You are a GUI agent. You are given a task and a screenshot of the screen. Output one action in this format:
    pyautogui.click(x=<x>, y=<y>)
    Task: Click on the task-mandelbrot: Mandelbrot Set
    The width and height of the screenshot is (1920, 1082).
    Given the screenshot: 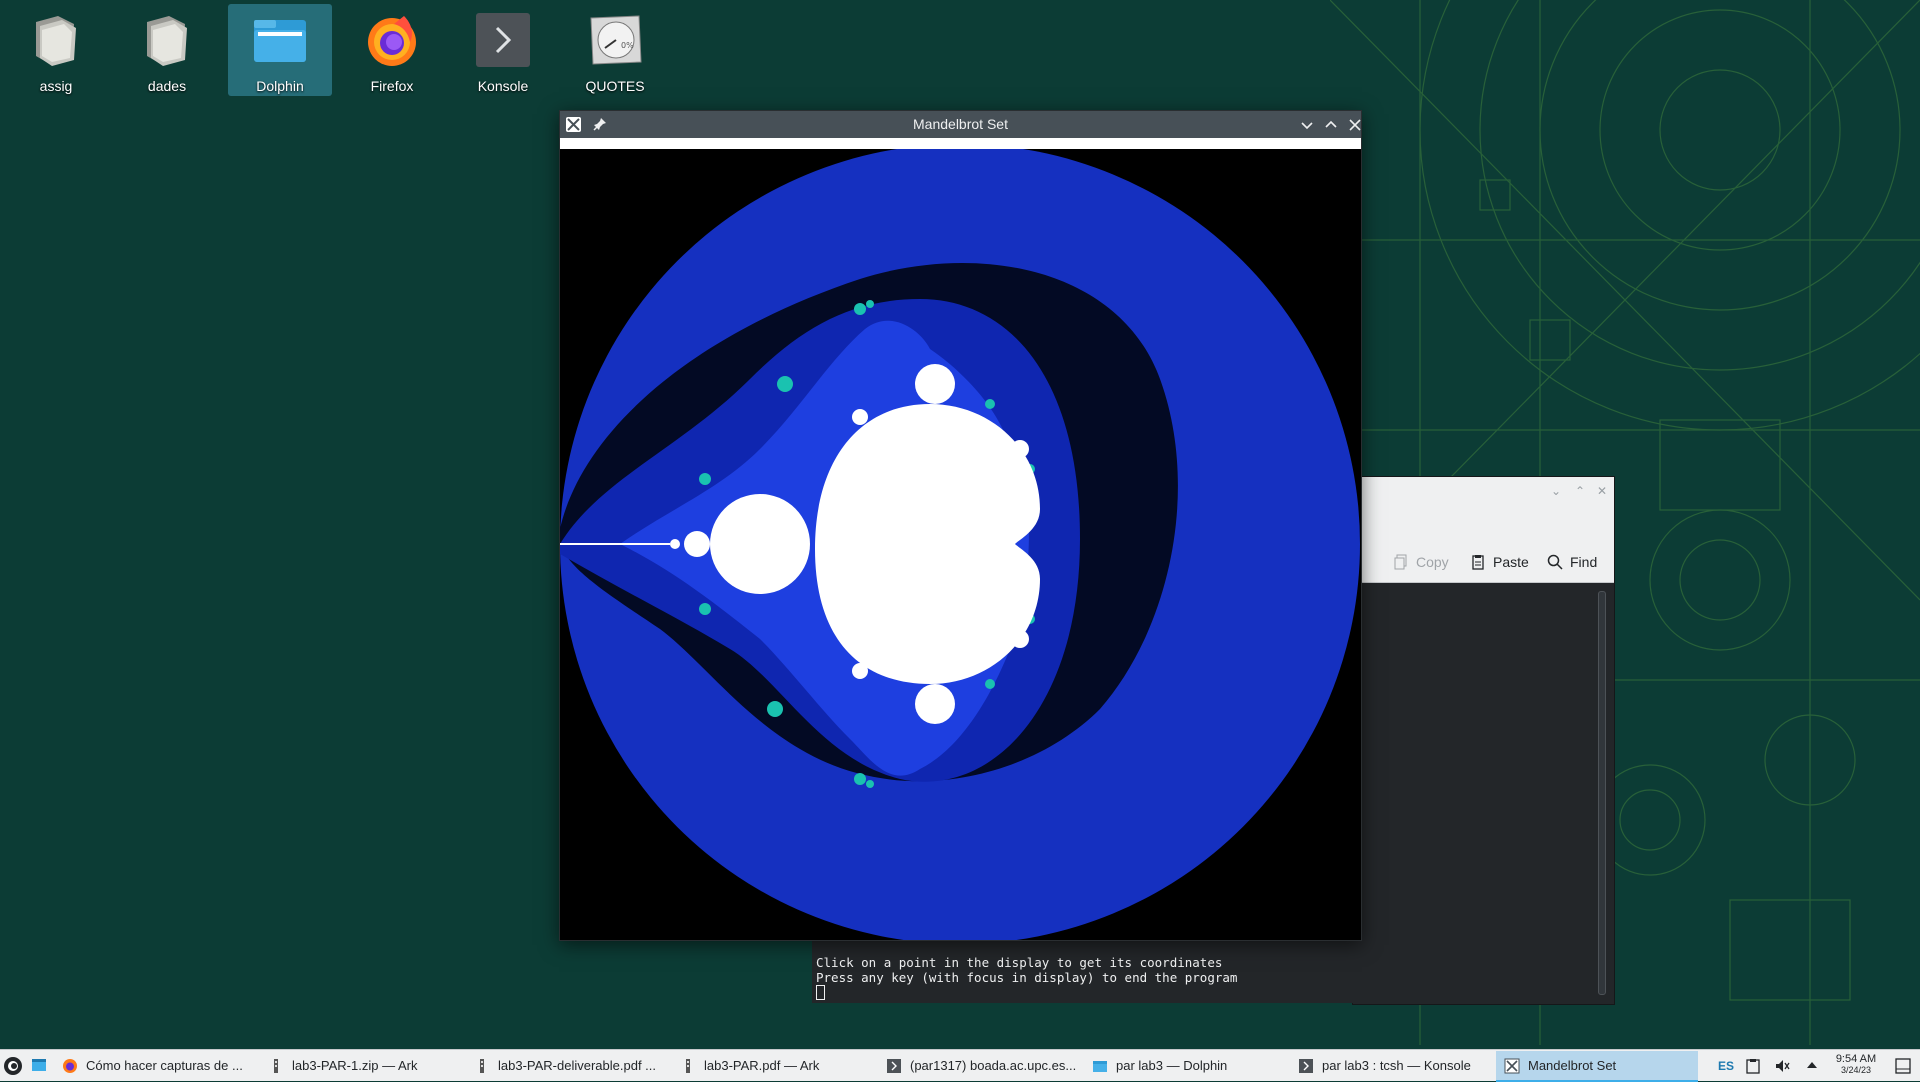 What is the action you would take?
    pyautogui.click(x=1597, y=1066)
    